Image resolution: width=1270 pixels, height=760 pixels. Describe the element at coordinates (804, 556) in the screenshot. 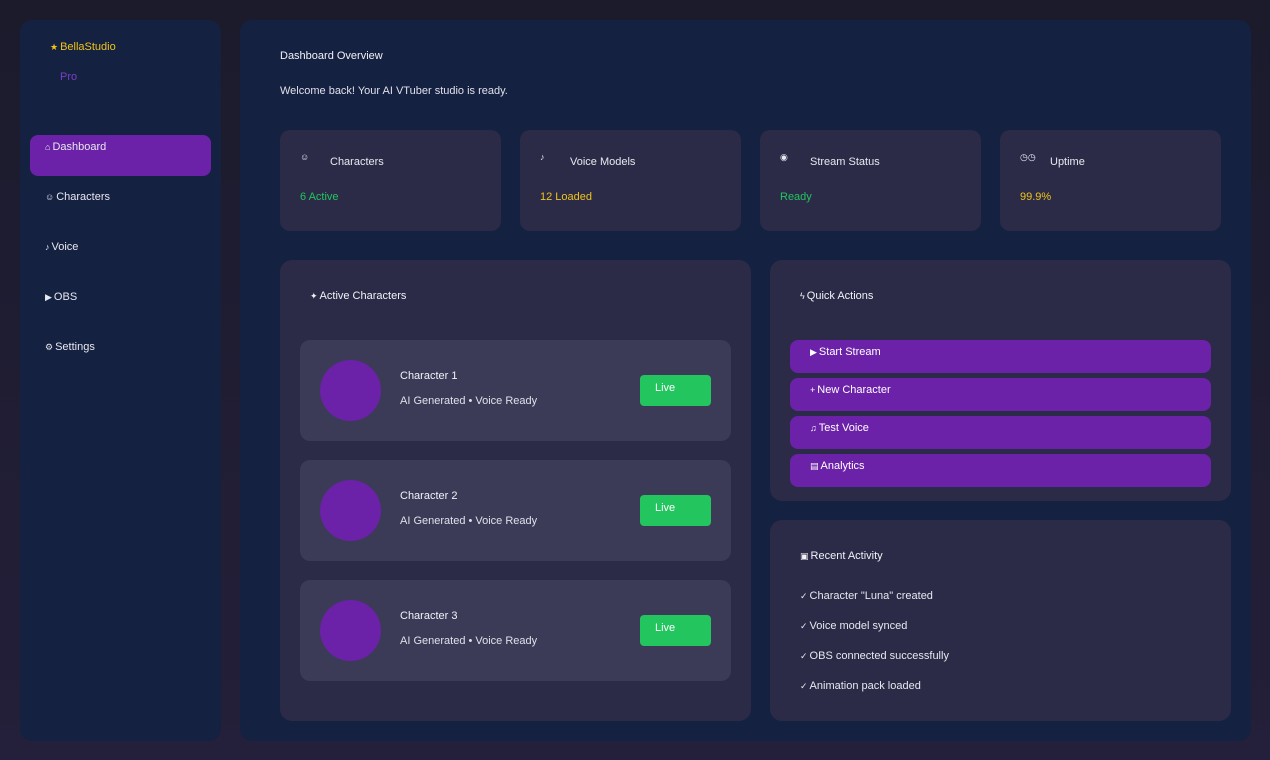

I see `clipboard-icon: ▣` at that location.